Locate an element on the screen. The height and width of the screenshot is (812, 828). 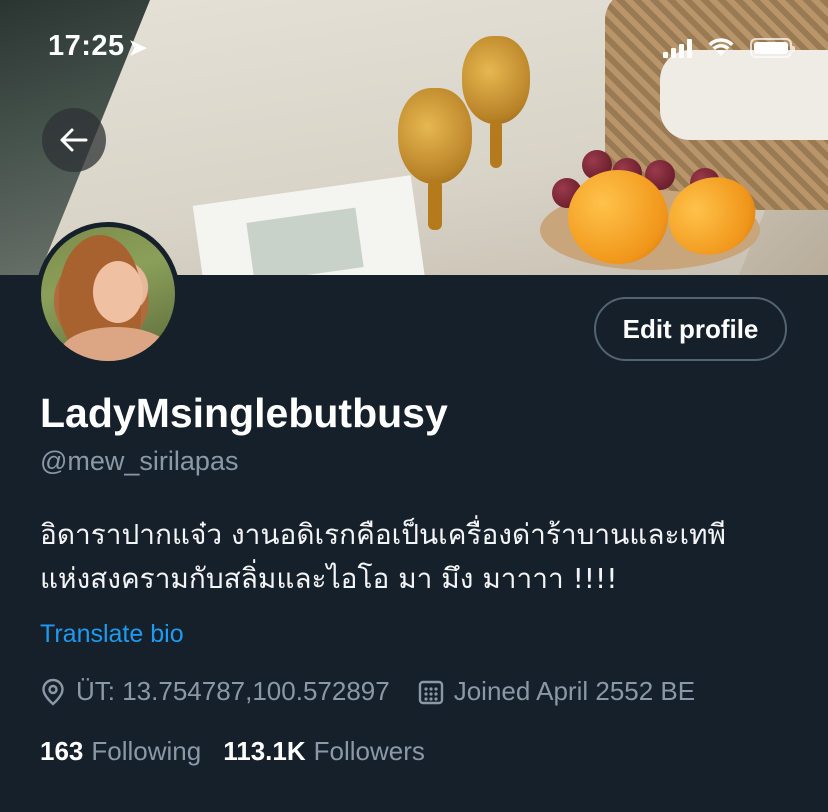
banner-basket-cloth is located at coordinates (744, 95).